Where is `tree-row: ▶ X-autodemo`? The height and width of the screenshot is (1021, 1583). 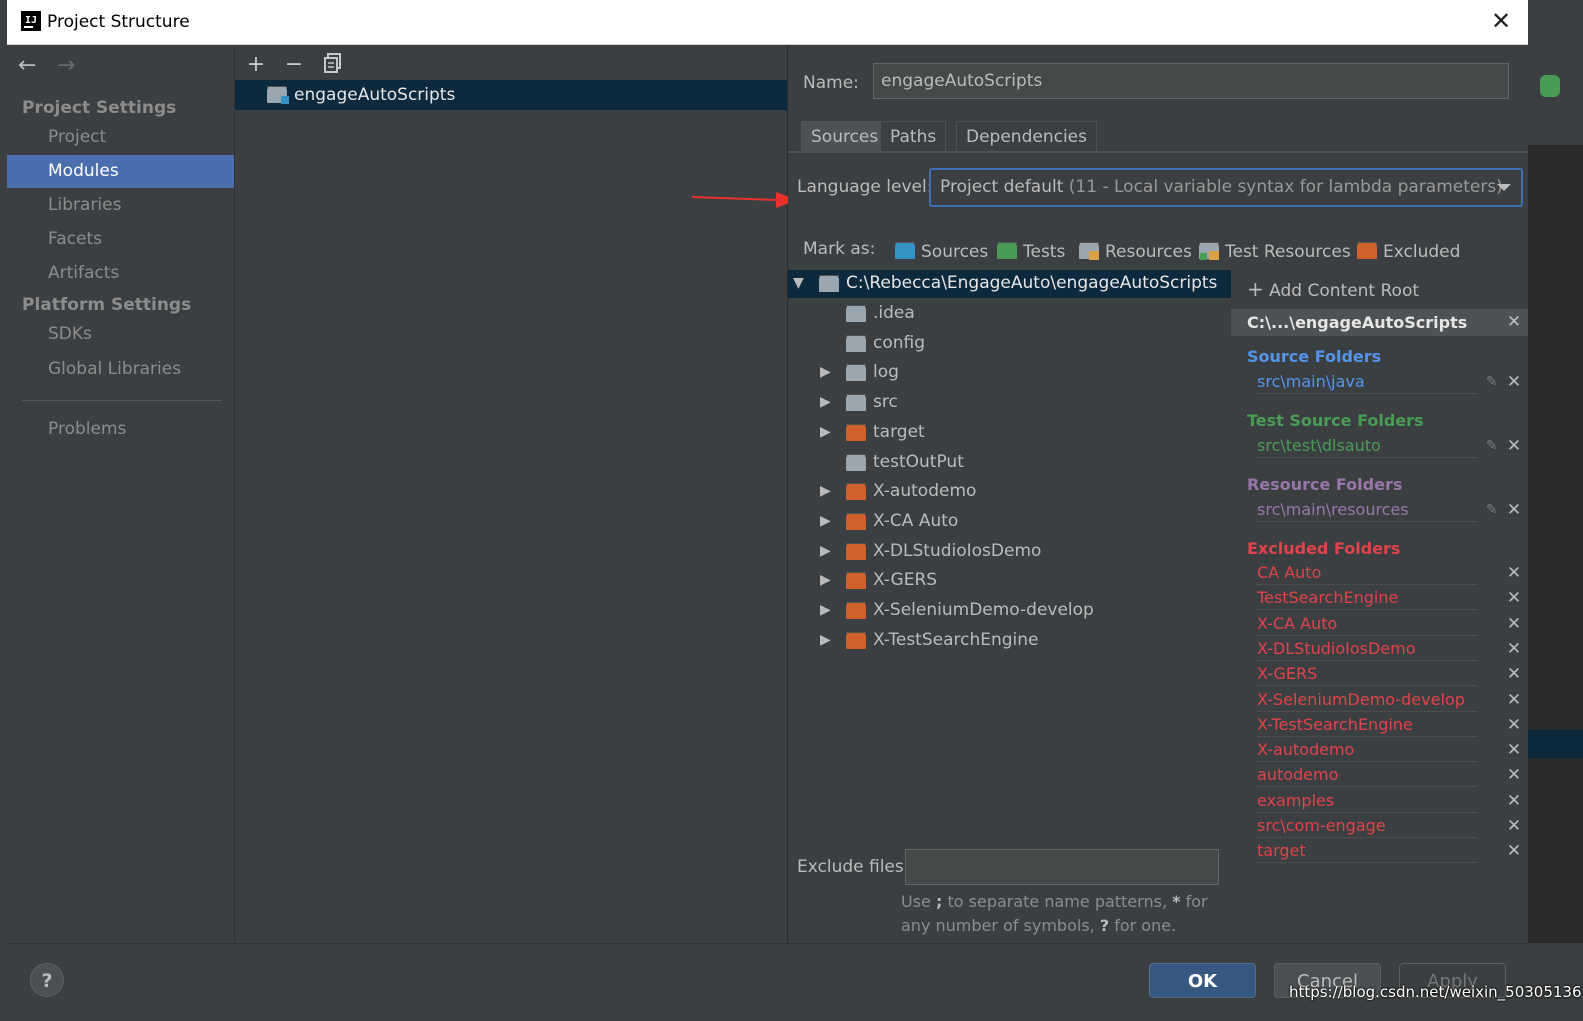 tree-row: ▶ X-autodemo is located at coordinates (1009, 492).